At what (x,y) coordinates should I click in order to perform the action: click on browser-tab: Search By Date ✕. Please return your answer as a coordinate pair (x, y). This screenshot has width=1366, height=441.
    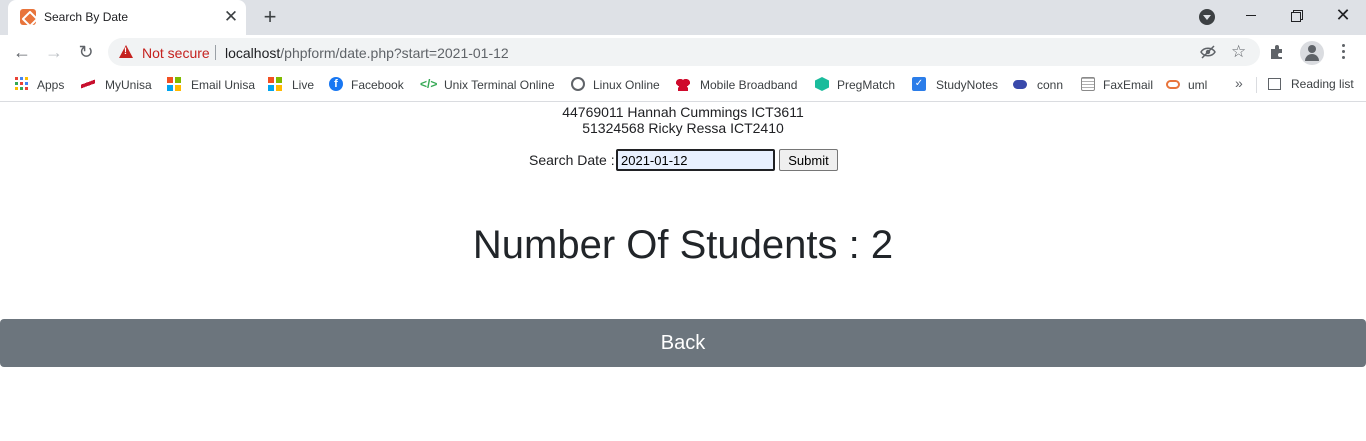
    Looking at the image, I should click on (127, 17).